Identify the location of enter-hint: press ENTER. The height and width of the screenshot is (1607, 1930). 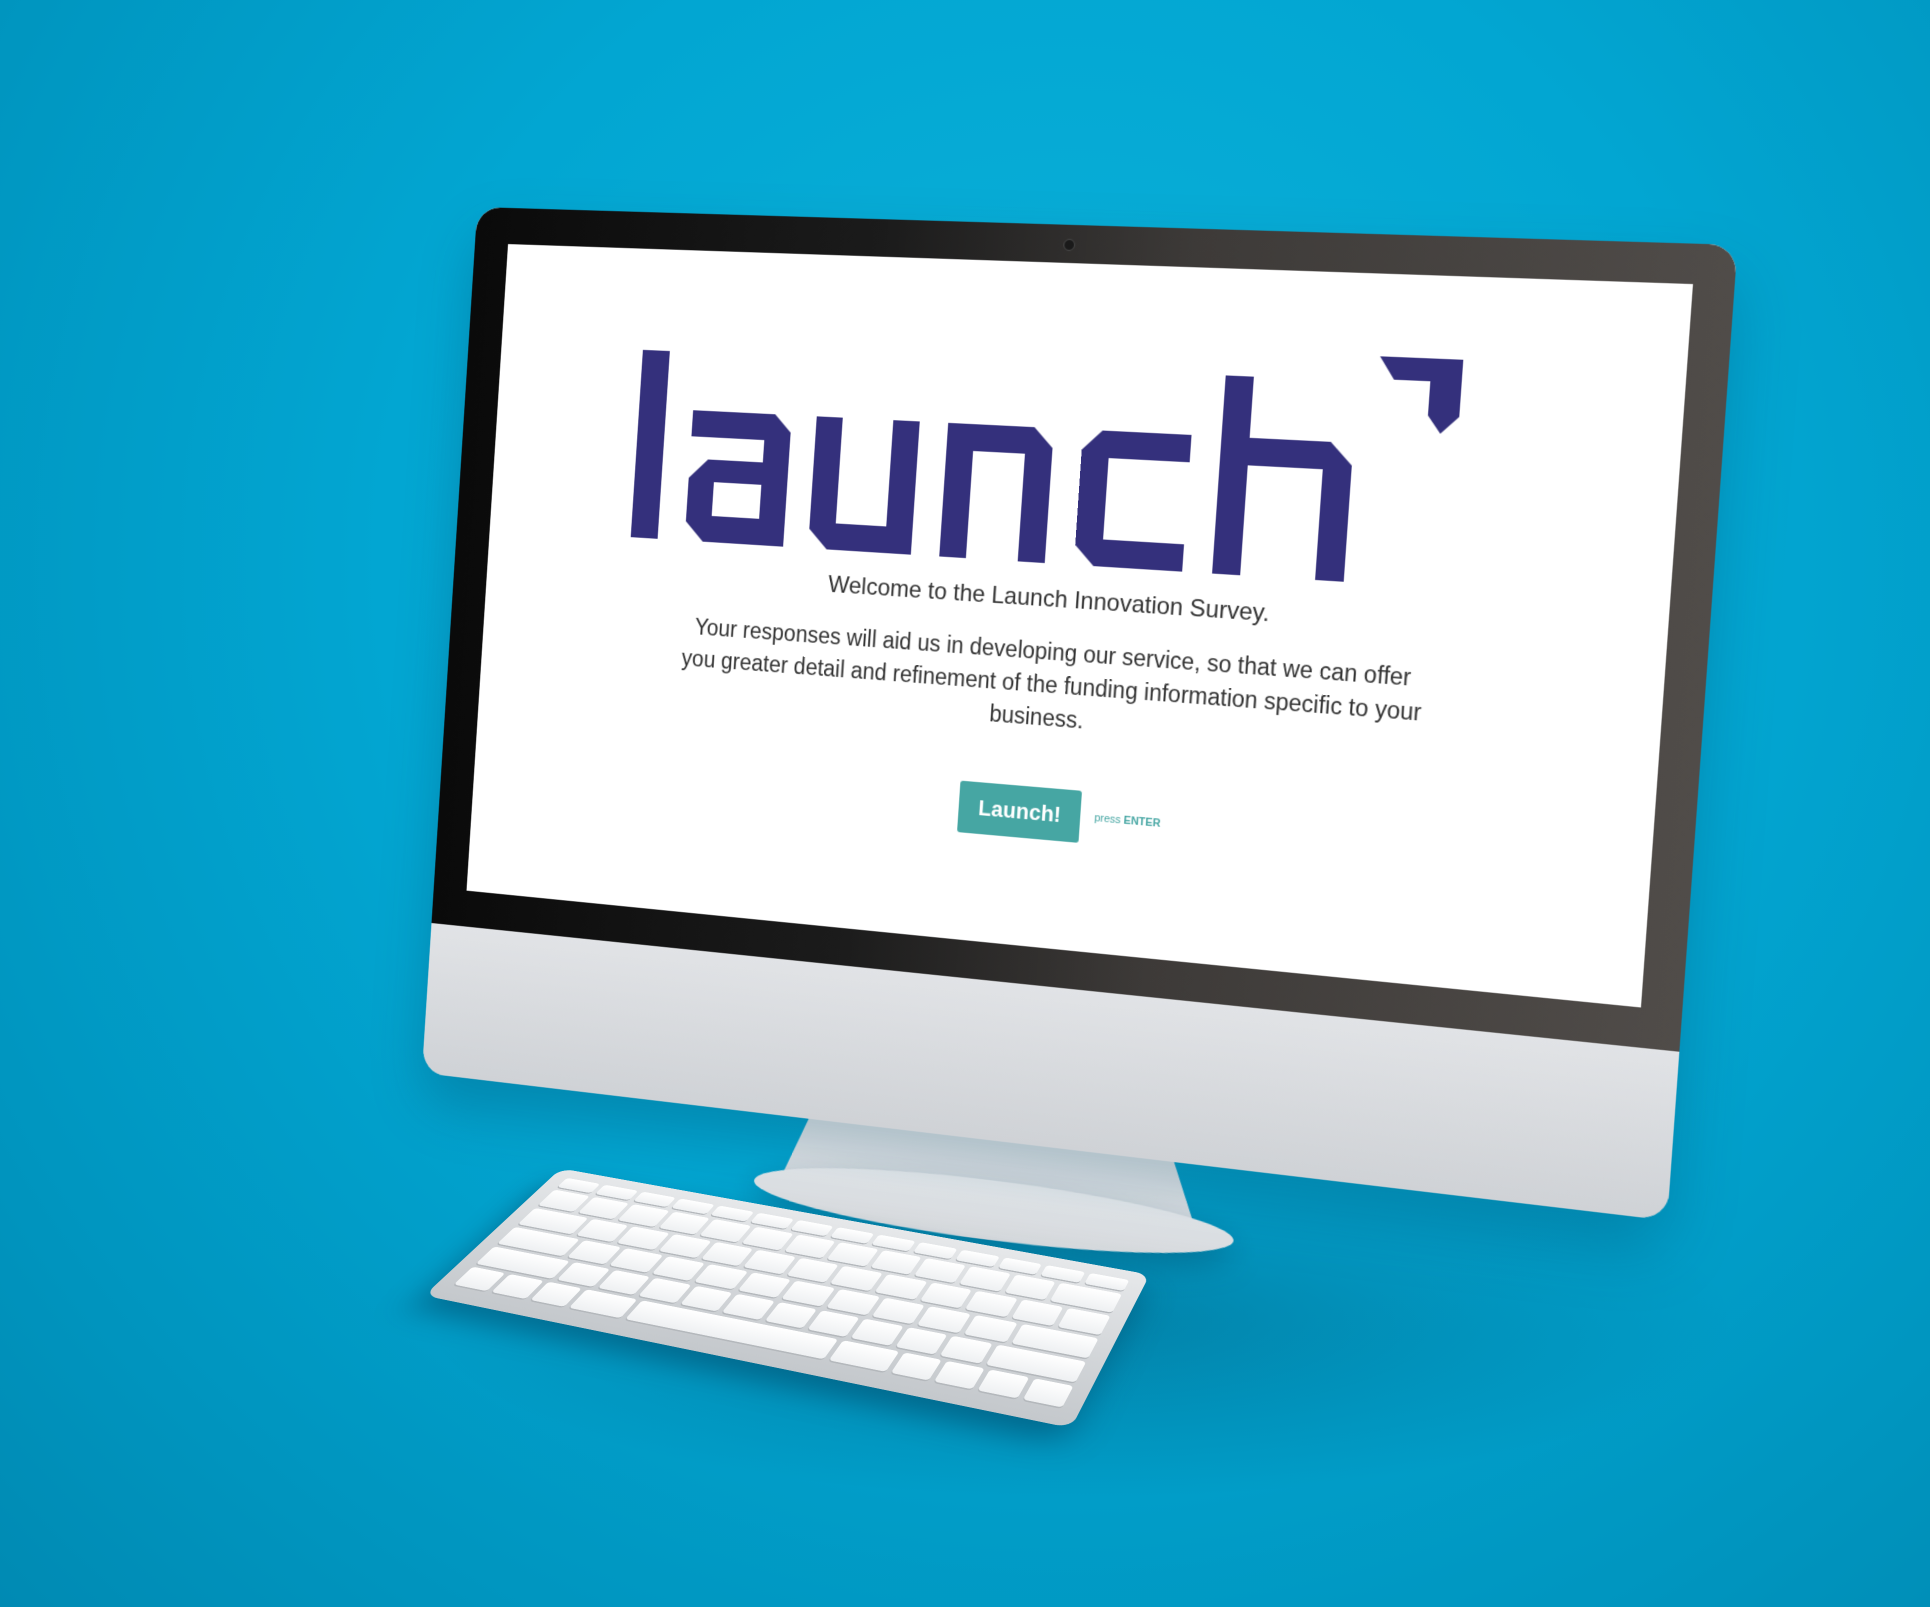
(1127, 821).